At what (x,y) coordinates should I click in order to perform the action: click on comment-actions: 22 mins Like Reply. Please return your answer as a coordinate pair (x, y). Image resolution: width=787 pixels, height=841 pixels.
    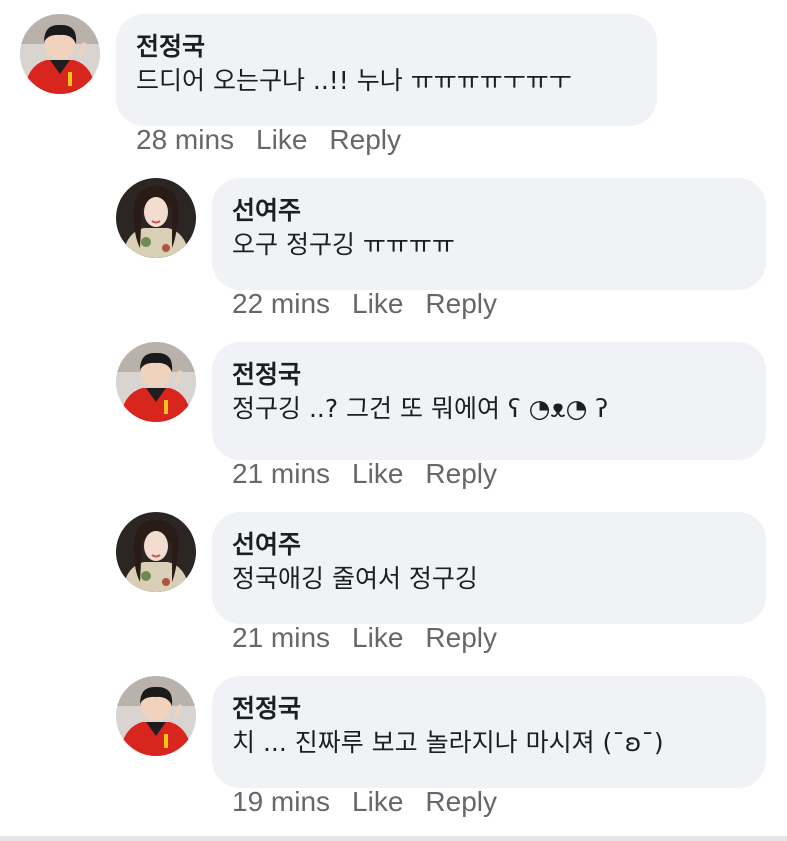
    Looking at the image, I should click on (364, 304).